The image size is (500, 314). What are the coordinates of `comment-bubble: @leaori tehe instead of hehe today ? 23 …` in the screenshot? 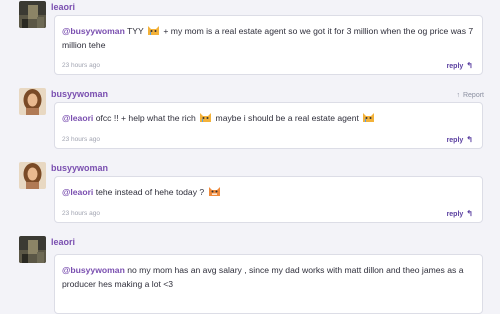 It's located at (268, 199).